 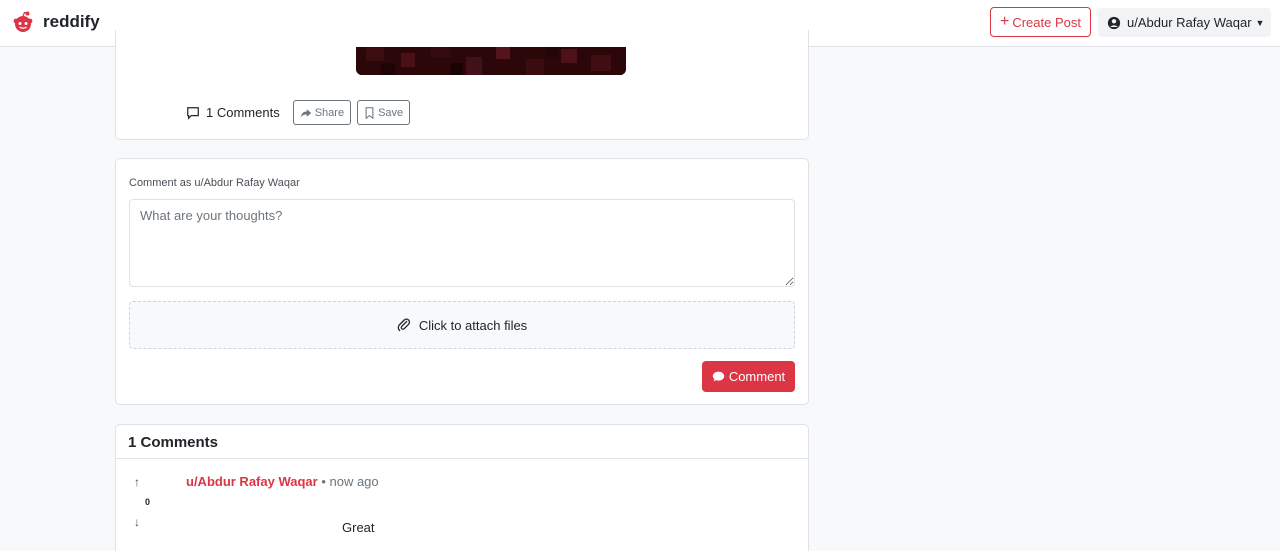 I want to click on chat-bubble-icon, so click(x=718, y=376).